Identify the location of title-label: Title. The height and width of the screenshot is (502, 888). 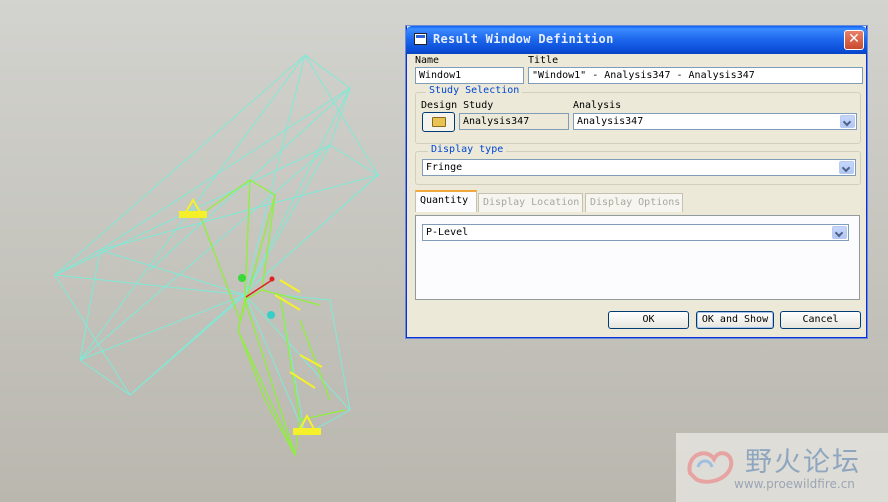
(543, 60).